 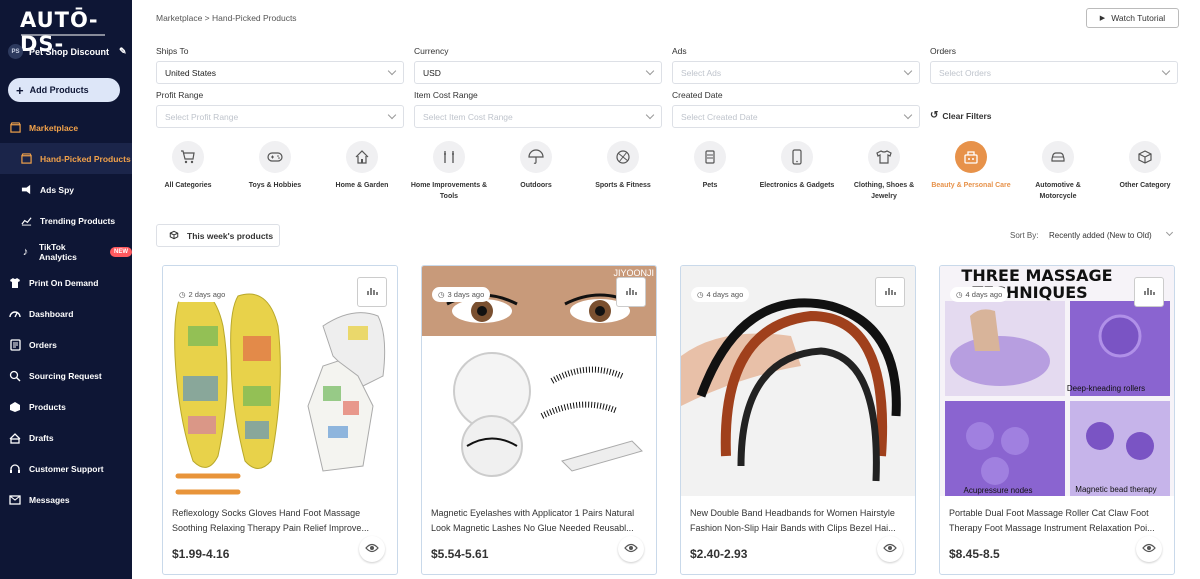 I want to click on store-selector: PS Pet Shop Discount ✎, so click(x=67, y=51).